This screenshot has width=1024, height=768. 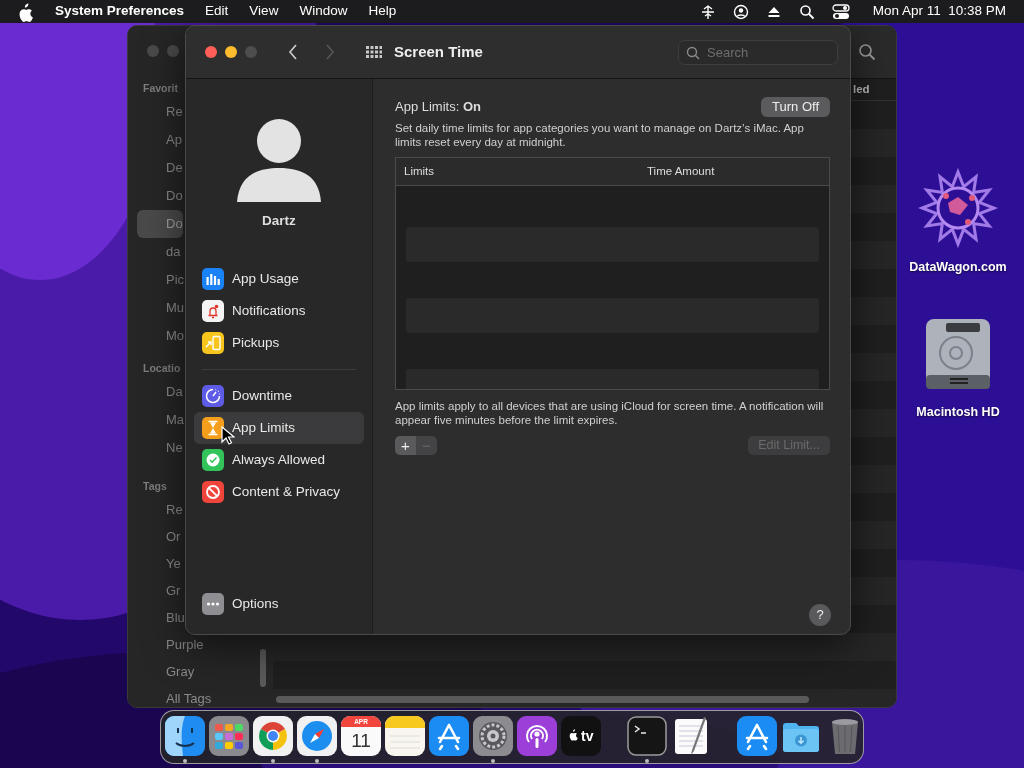 What do you see at coordinates (159, 563) in the screenshot?
I see `sidebar-item: Ye` at bounding box center [159, 563].